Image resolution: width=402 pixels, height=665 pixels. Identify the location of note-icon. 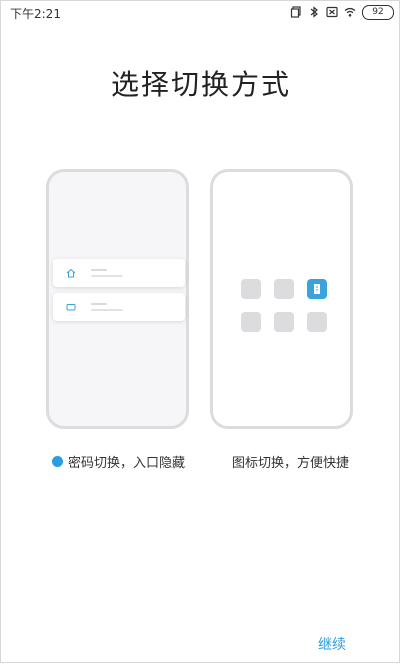
(317, 289).